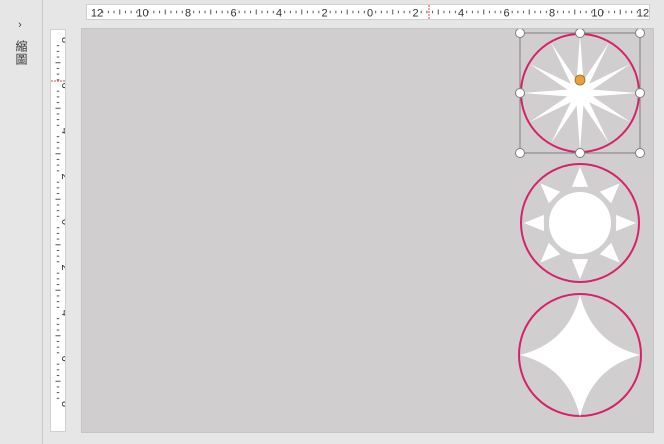 This screenshot has height=444, width=664. I want to click on sun-shape, so click(580, 223).